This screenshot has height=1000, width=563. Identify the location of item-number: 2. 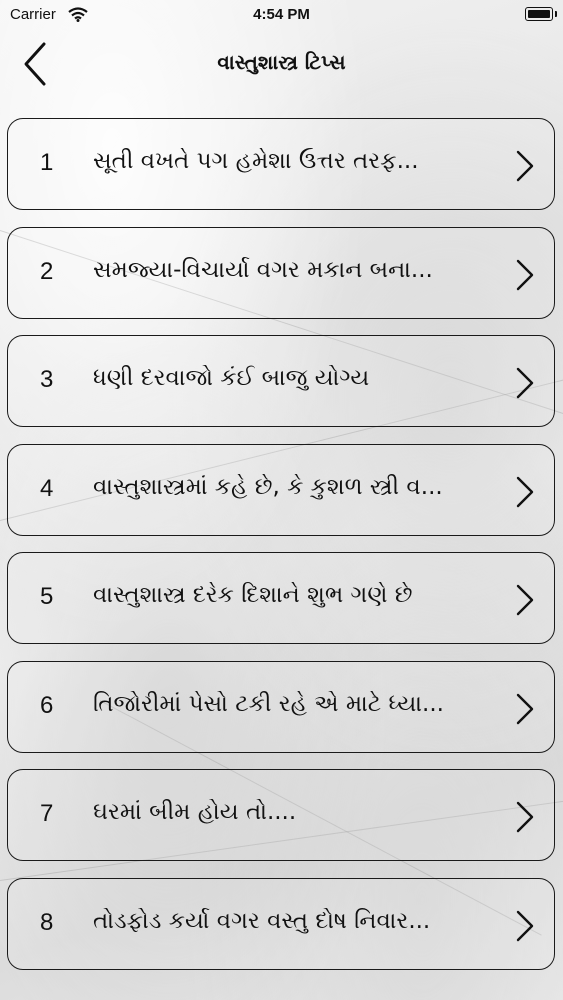
(47, 271).